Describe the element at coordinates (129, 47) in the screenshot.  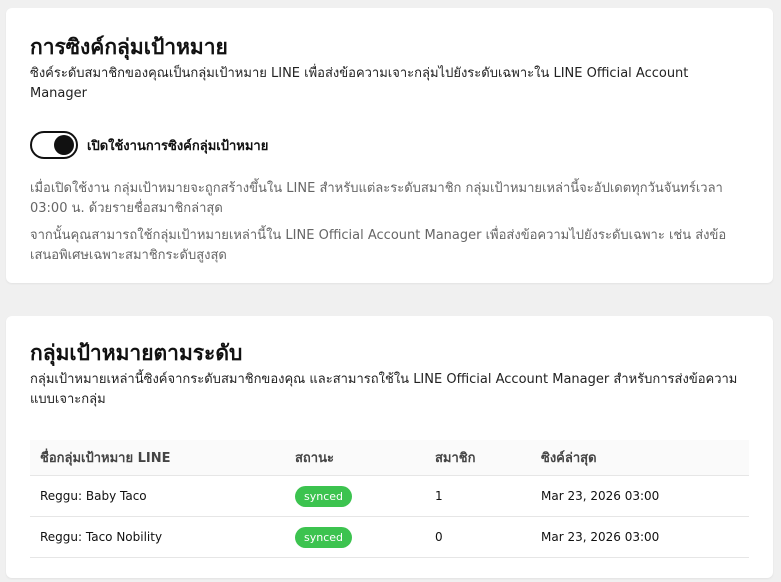
I see `audience-sync-title: การซิงค์กลุ่มเป้าหมาย` at that location.